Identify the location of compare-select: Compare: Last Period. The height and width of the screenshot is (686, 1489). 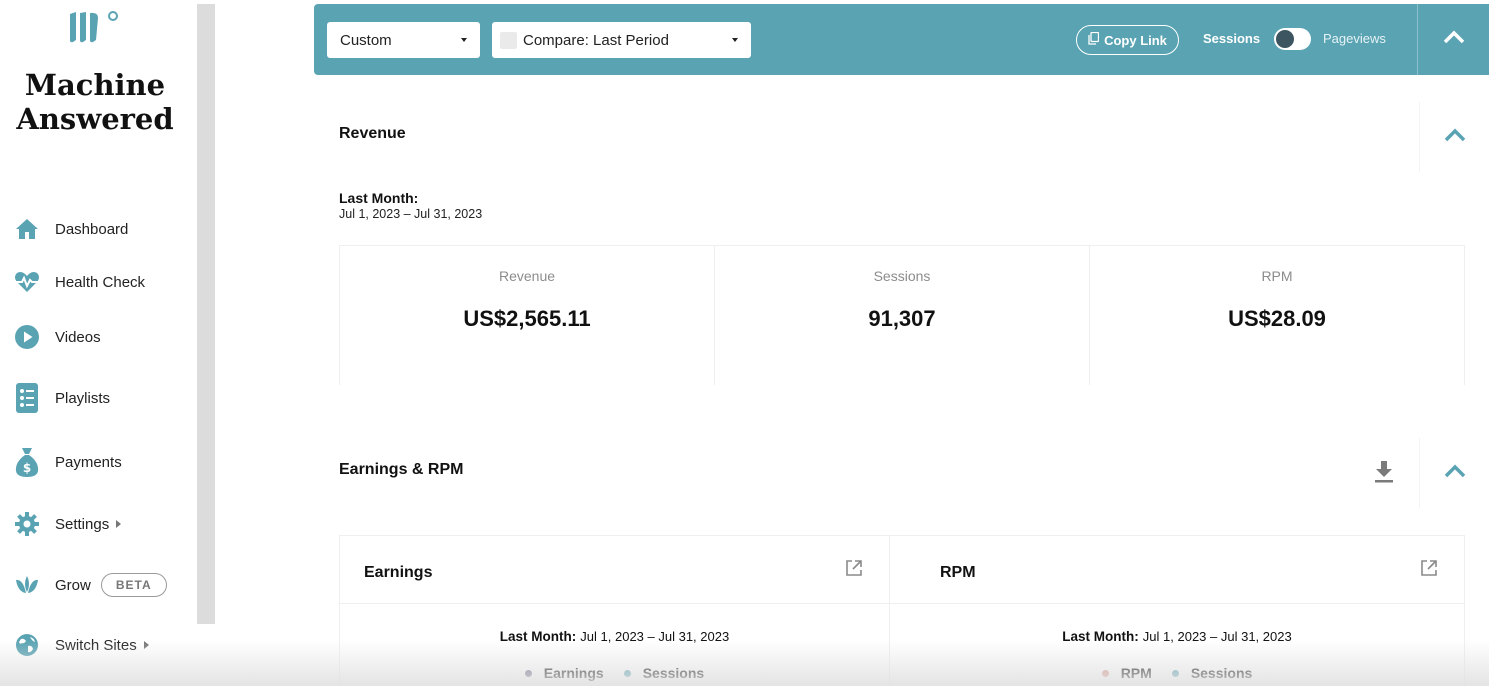
(621, 40).